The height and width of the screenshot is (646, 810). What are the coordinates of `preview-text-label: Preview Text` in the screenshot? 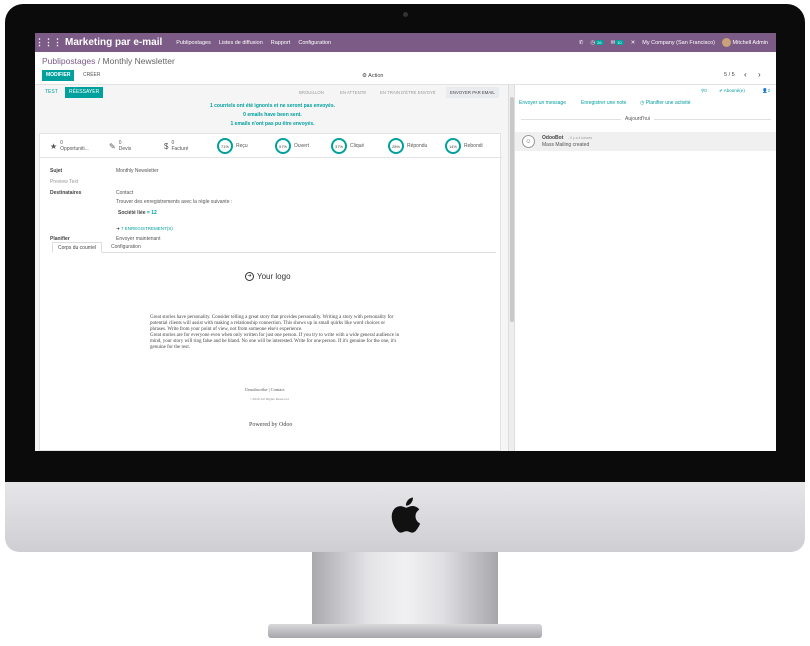 It's located at (64, 182).